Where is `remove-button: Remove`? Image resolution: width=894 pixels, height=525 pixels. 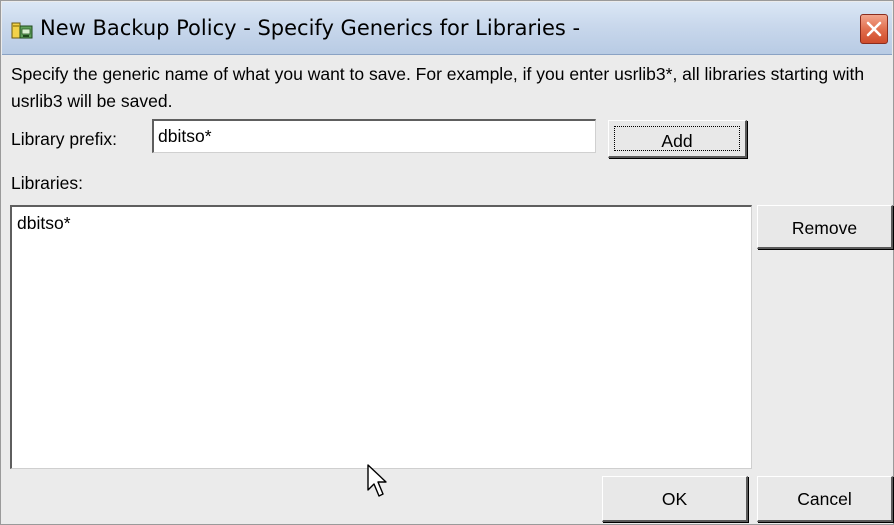 remove-button: Remove is located at coordinates (825, 227).